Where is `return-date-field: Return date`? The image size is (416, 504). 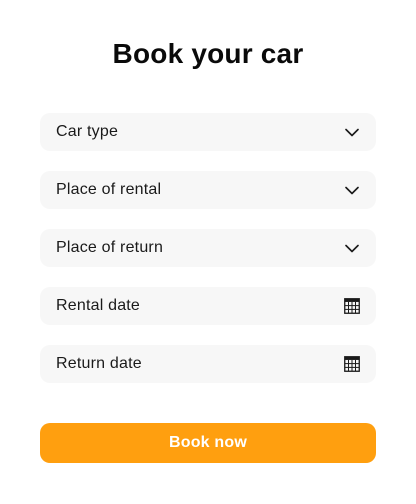 return-date-field: Return date is located at coordinates (208, 364).